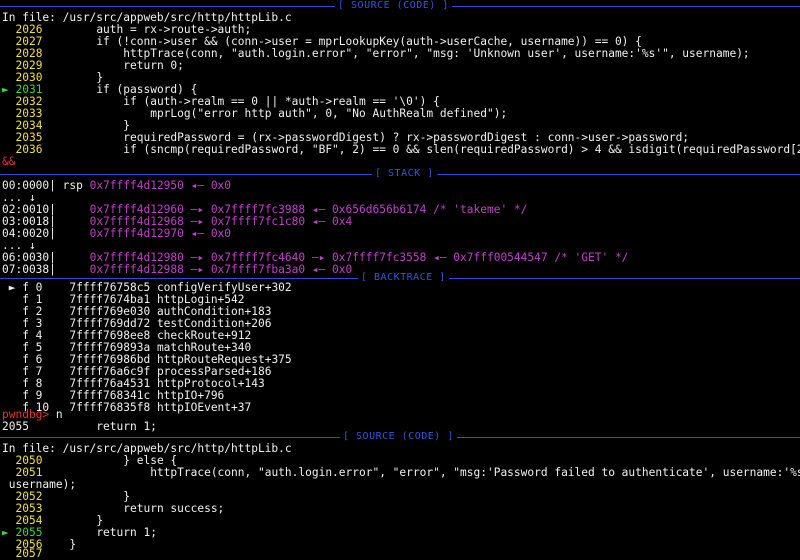 The image size is (800, 560). Describe the element at coordinates (403, 278) in the screenshot. I see `pane-title-backtrace: [ BACKTRACE ]` at that location.